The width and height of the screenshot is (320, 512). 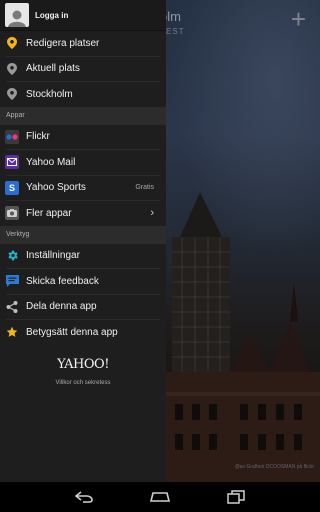 I want to click on avatar, so click(x=17, y=15).